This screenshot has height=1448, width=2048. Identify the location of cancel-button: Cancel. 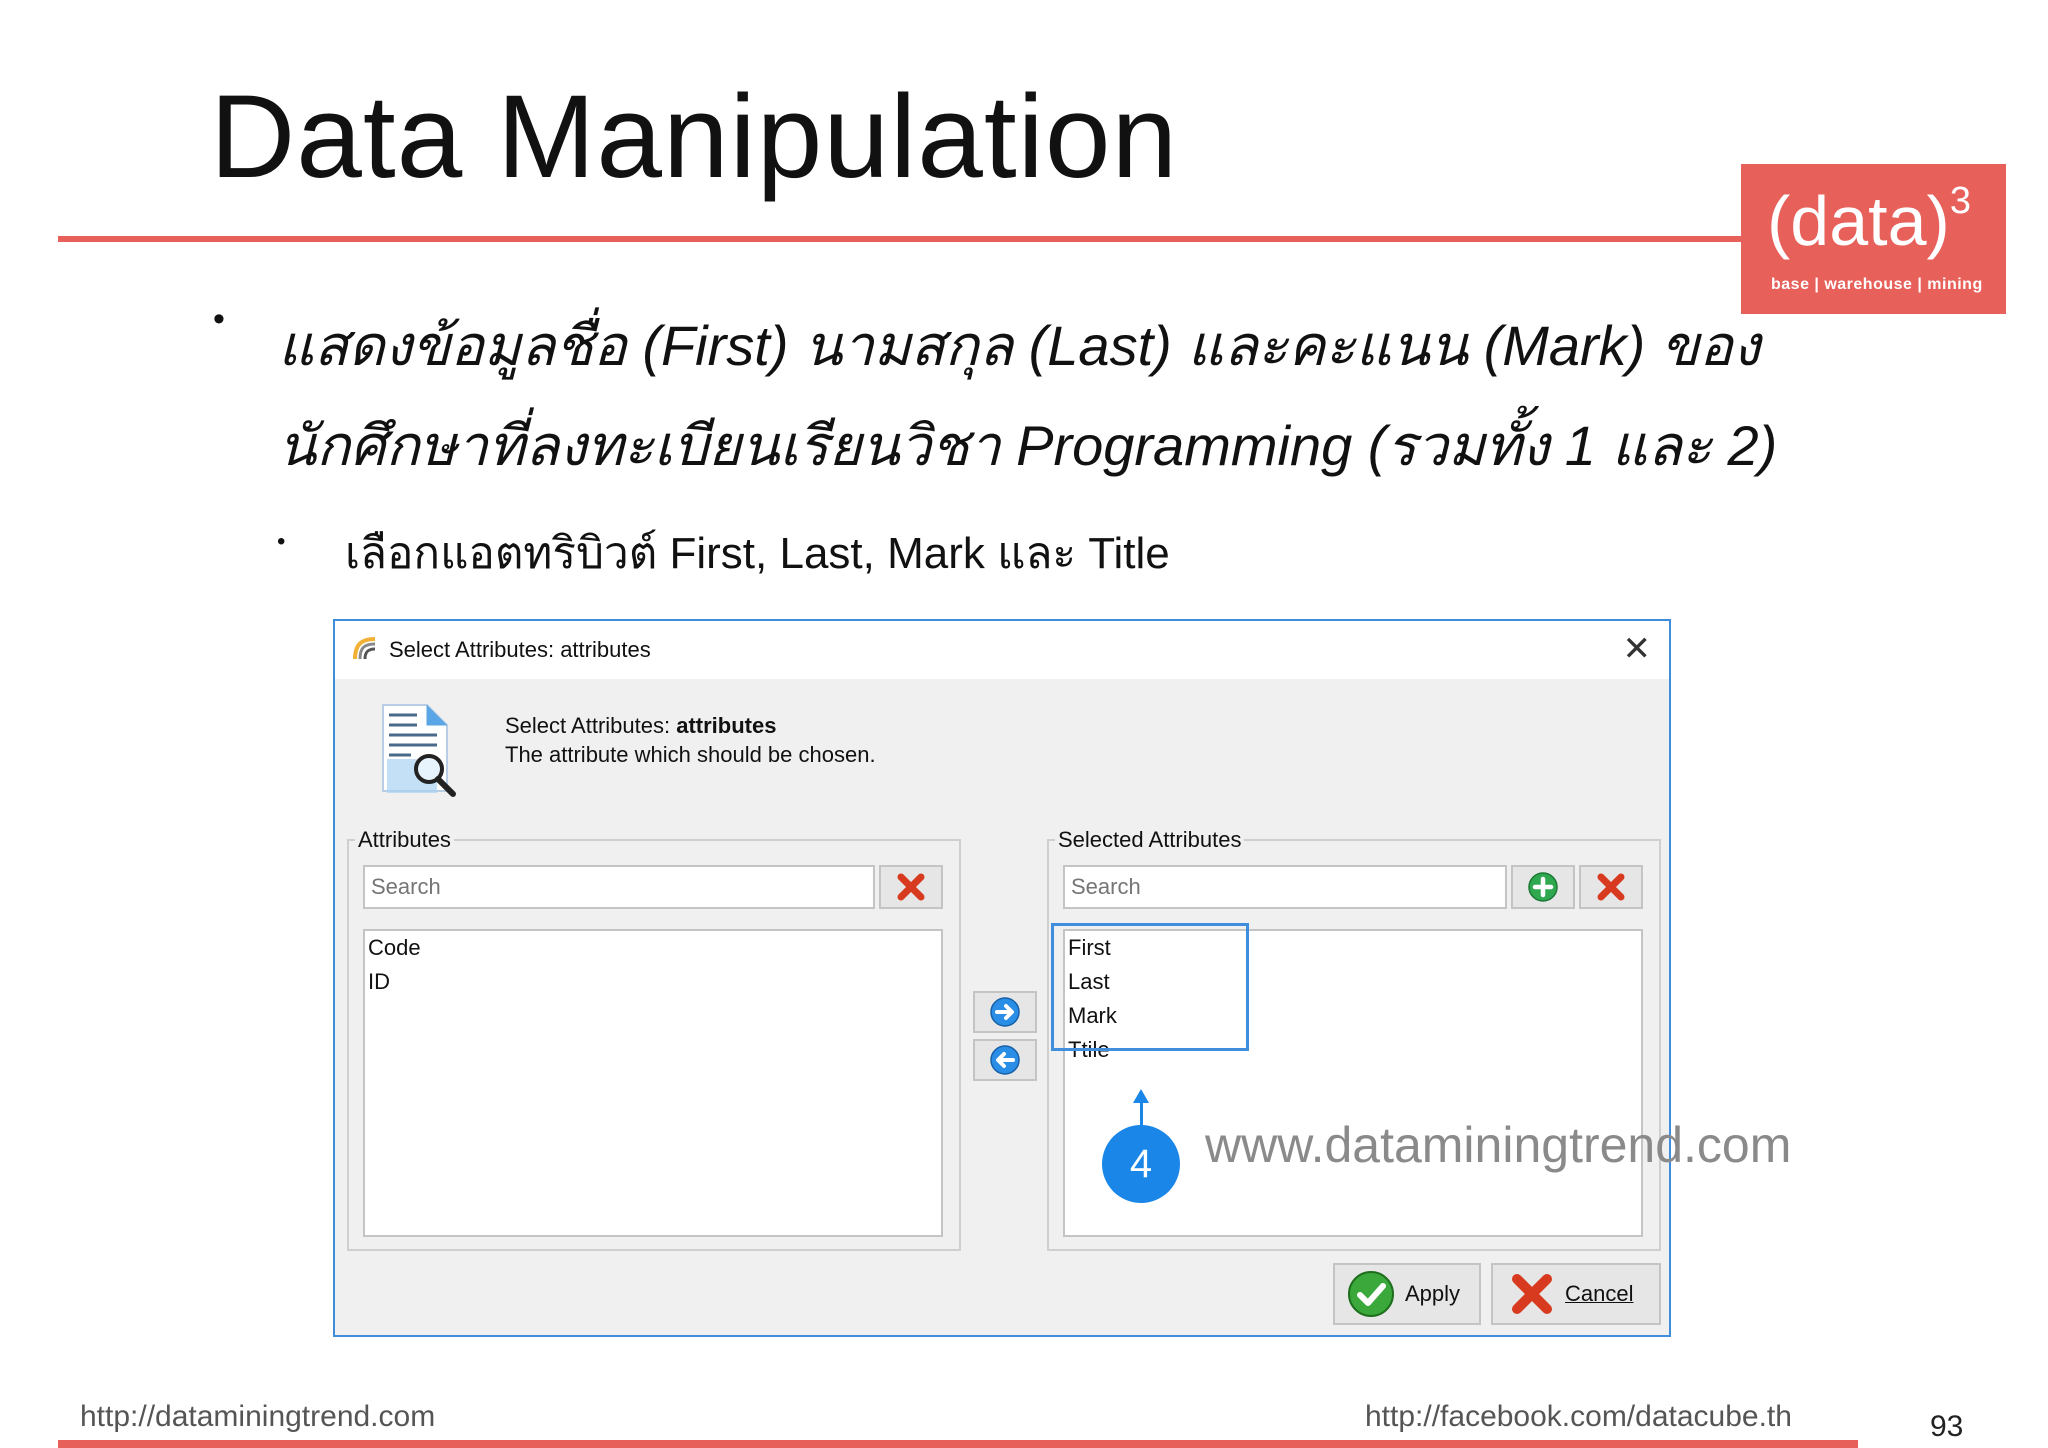
(1576, 1294).